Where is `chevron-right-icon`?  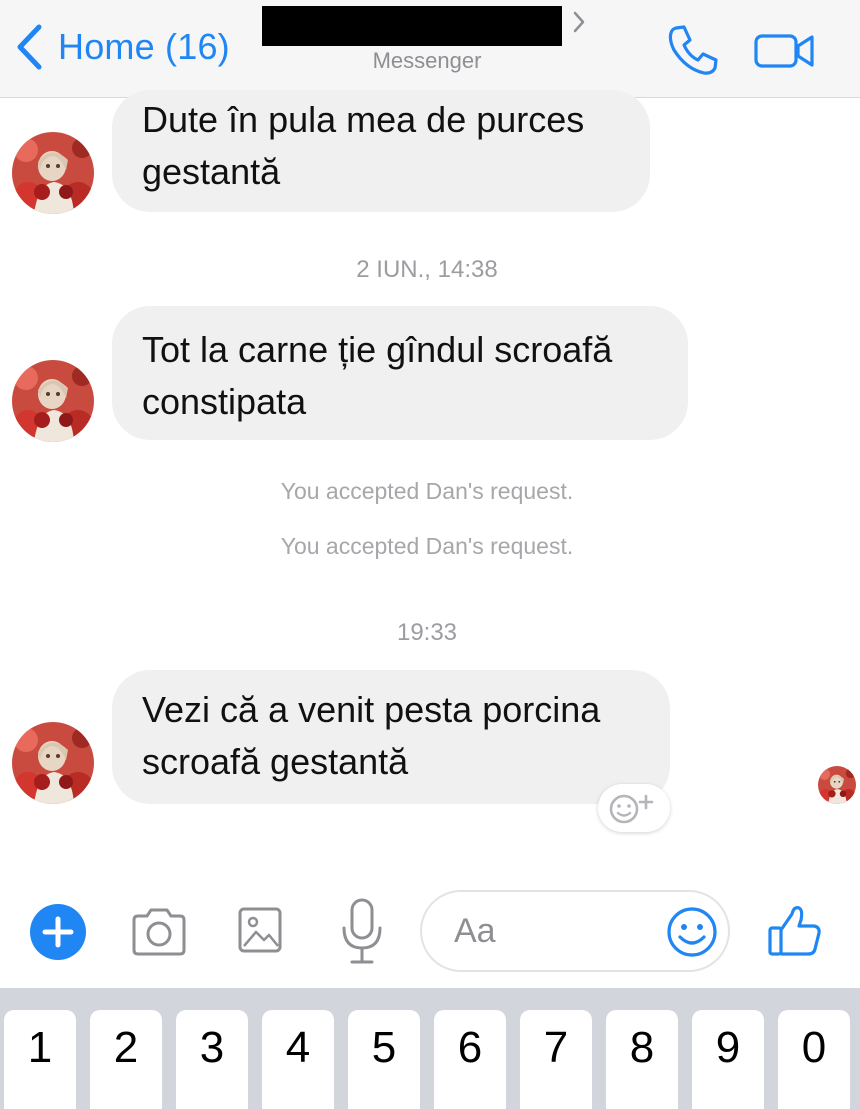
chevron-right-icon is located at coordinates (579, 22).